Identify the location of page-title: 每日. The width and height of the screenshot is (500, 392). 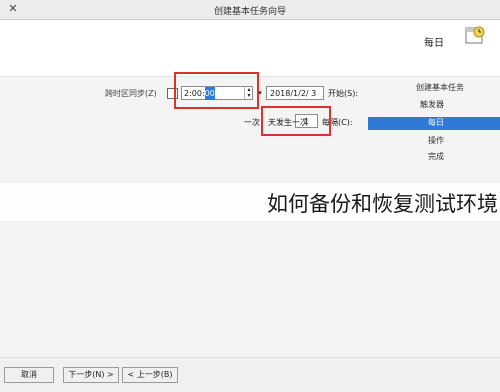
(434, 43).